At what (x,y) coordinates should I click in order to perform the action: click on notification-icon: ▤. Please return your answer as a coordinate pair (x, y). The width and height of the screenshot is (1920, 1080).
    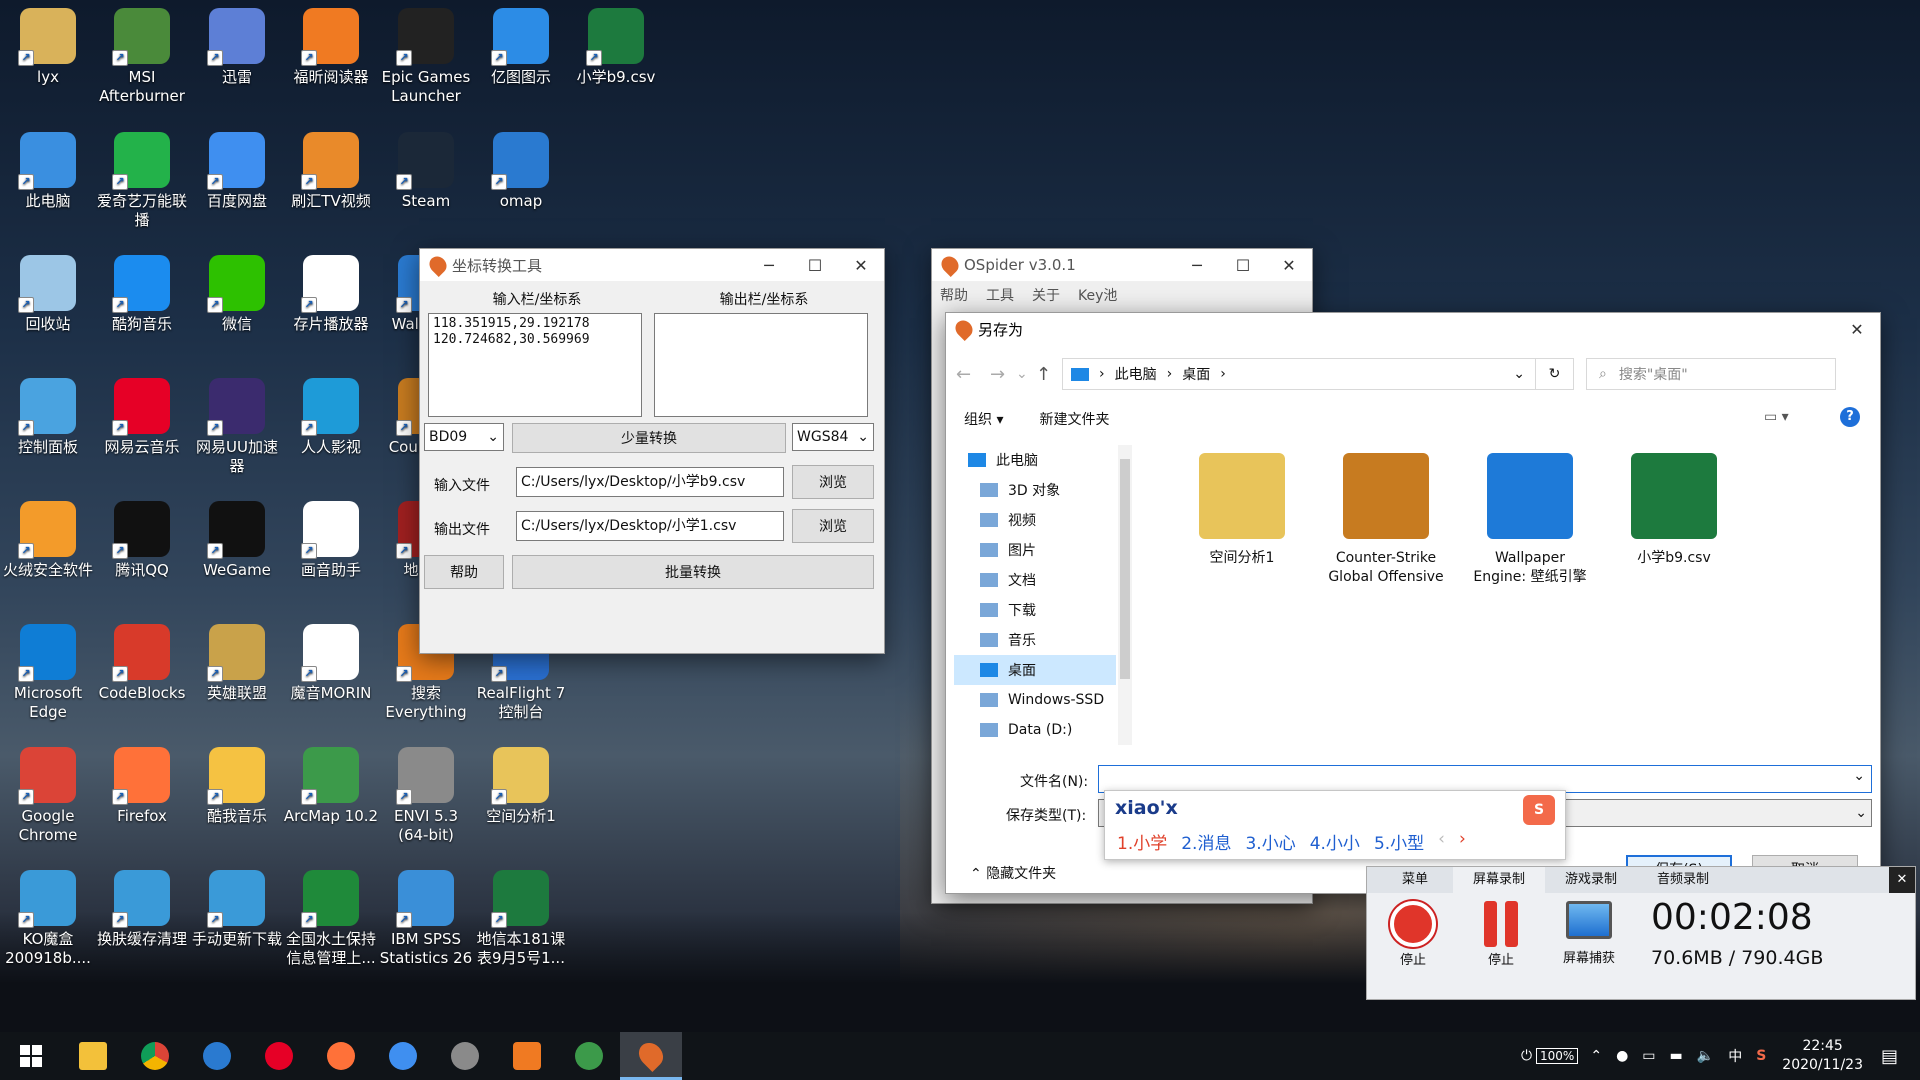
    Looking at the image, I should click on (1889, 1056).